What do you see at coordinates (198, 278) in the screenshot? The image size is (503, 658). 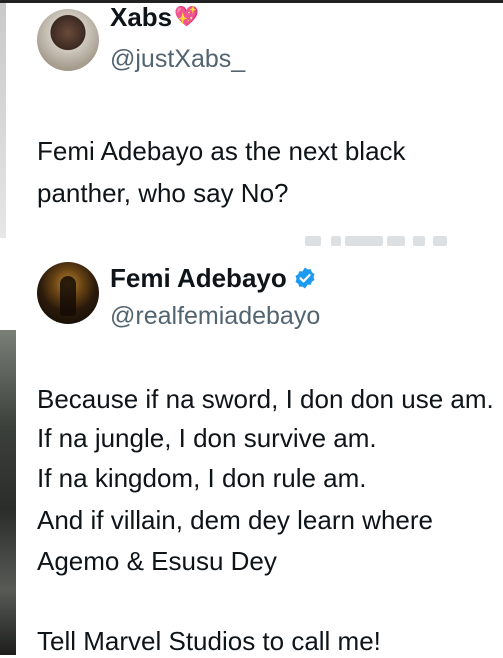 I see `display-name-text: Femi Adebayo` at bounding box center [198, 278].